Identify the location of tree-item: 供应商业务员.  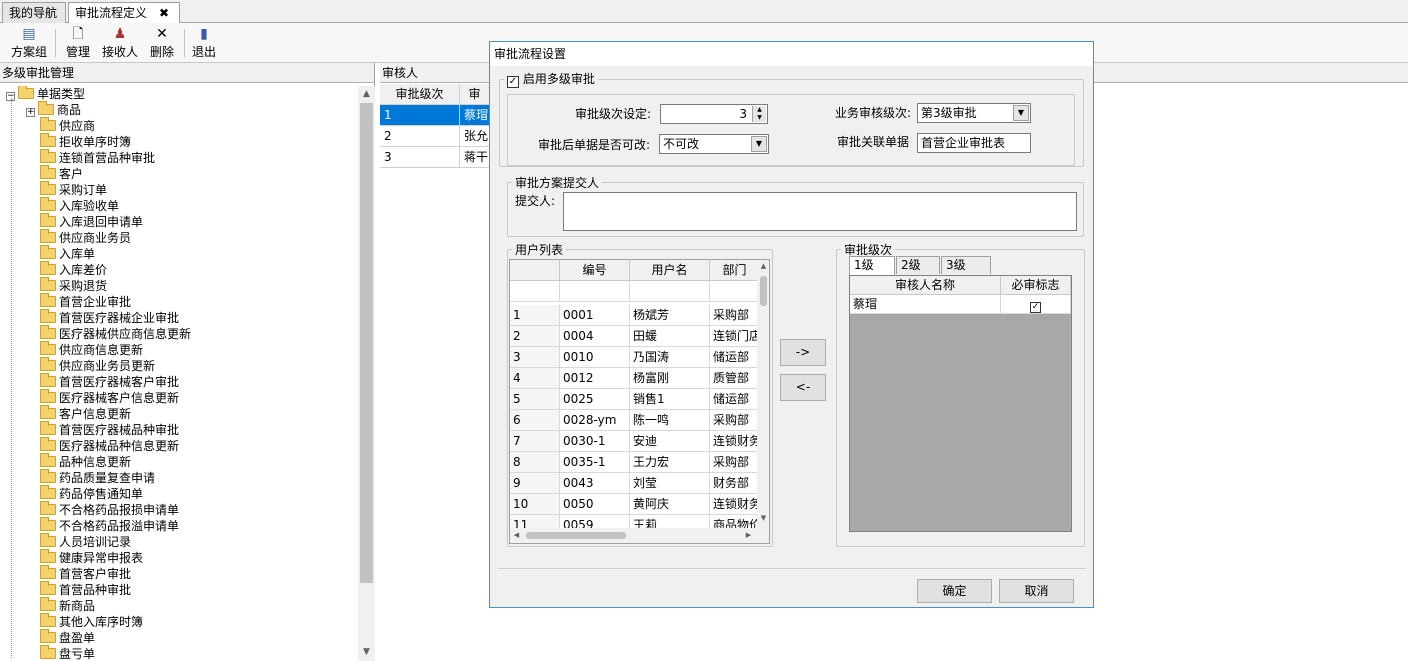
(85, 237).